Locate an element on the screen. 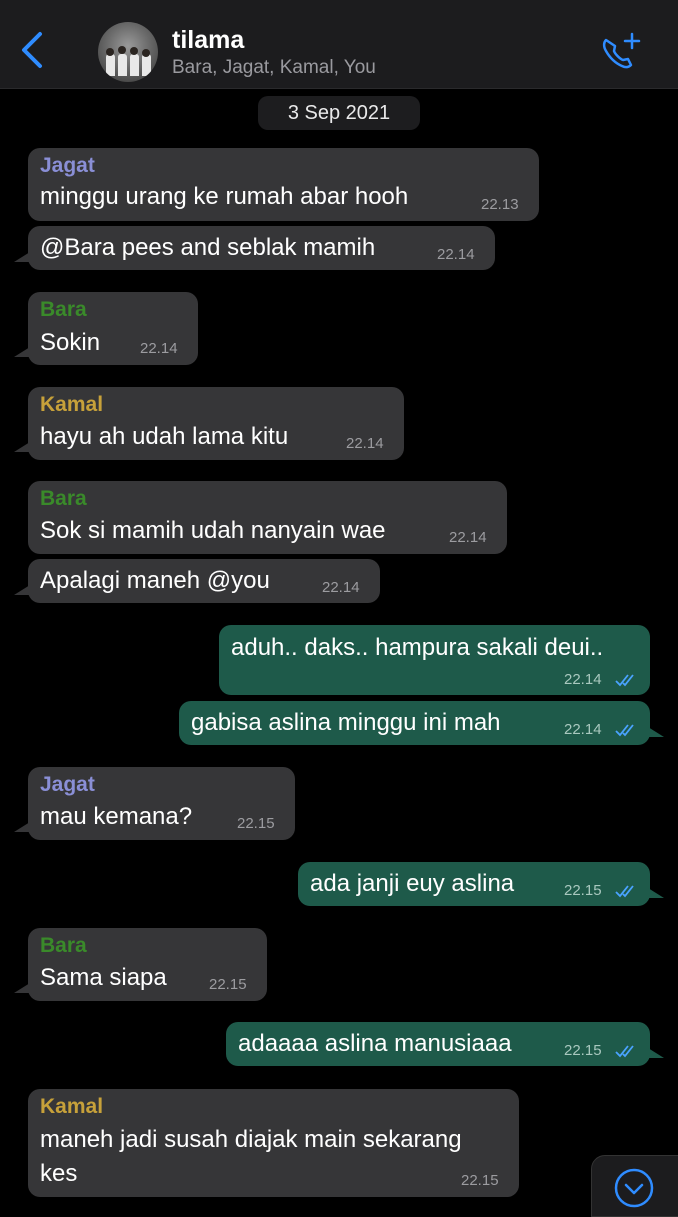 The image size is (678, 1217). message-bubble-incoming: Bara Sama siapa 22.15 is located at coordinates (147, 964).